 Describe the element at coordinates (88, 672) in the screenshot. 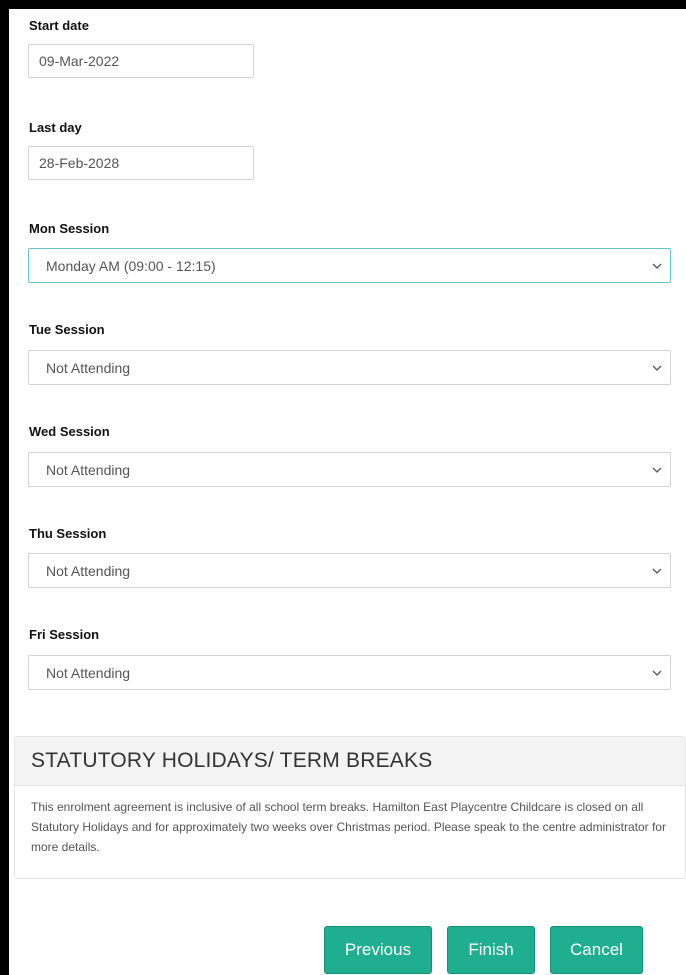

I see `fri-session-value: Not Attending` at that location.